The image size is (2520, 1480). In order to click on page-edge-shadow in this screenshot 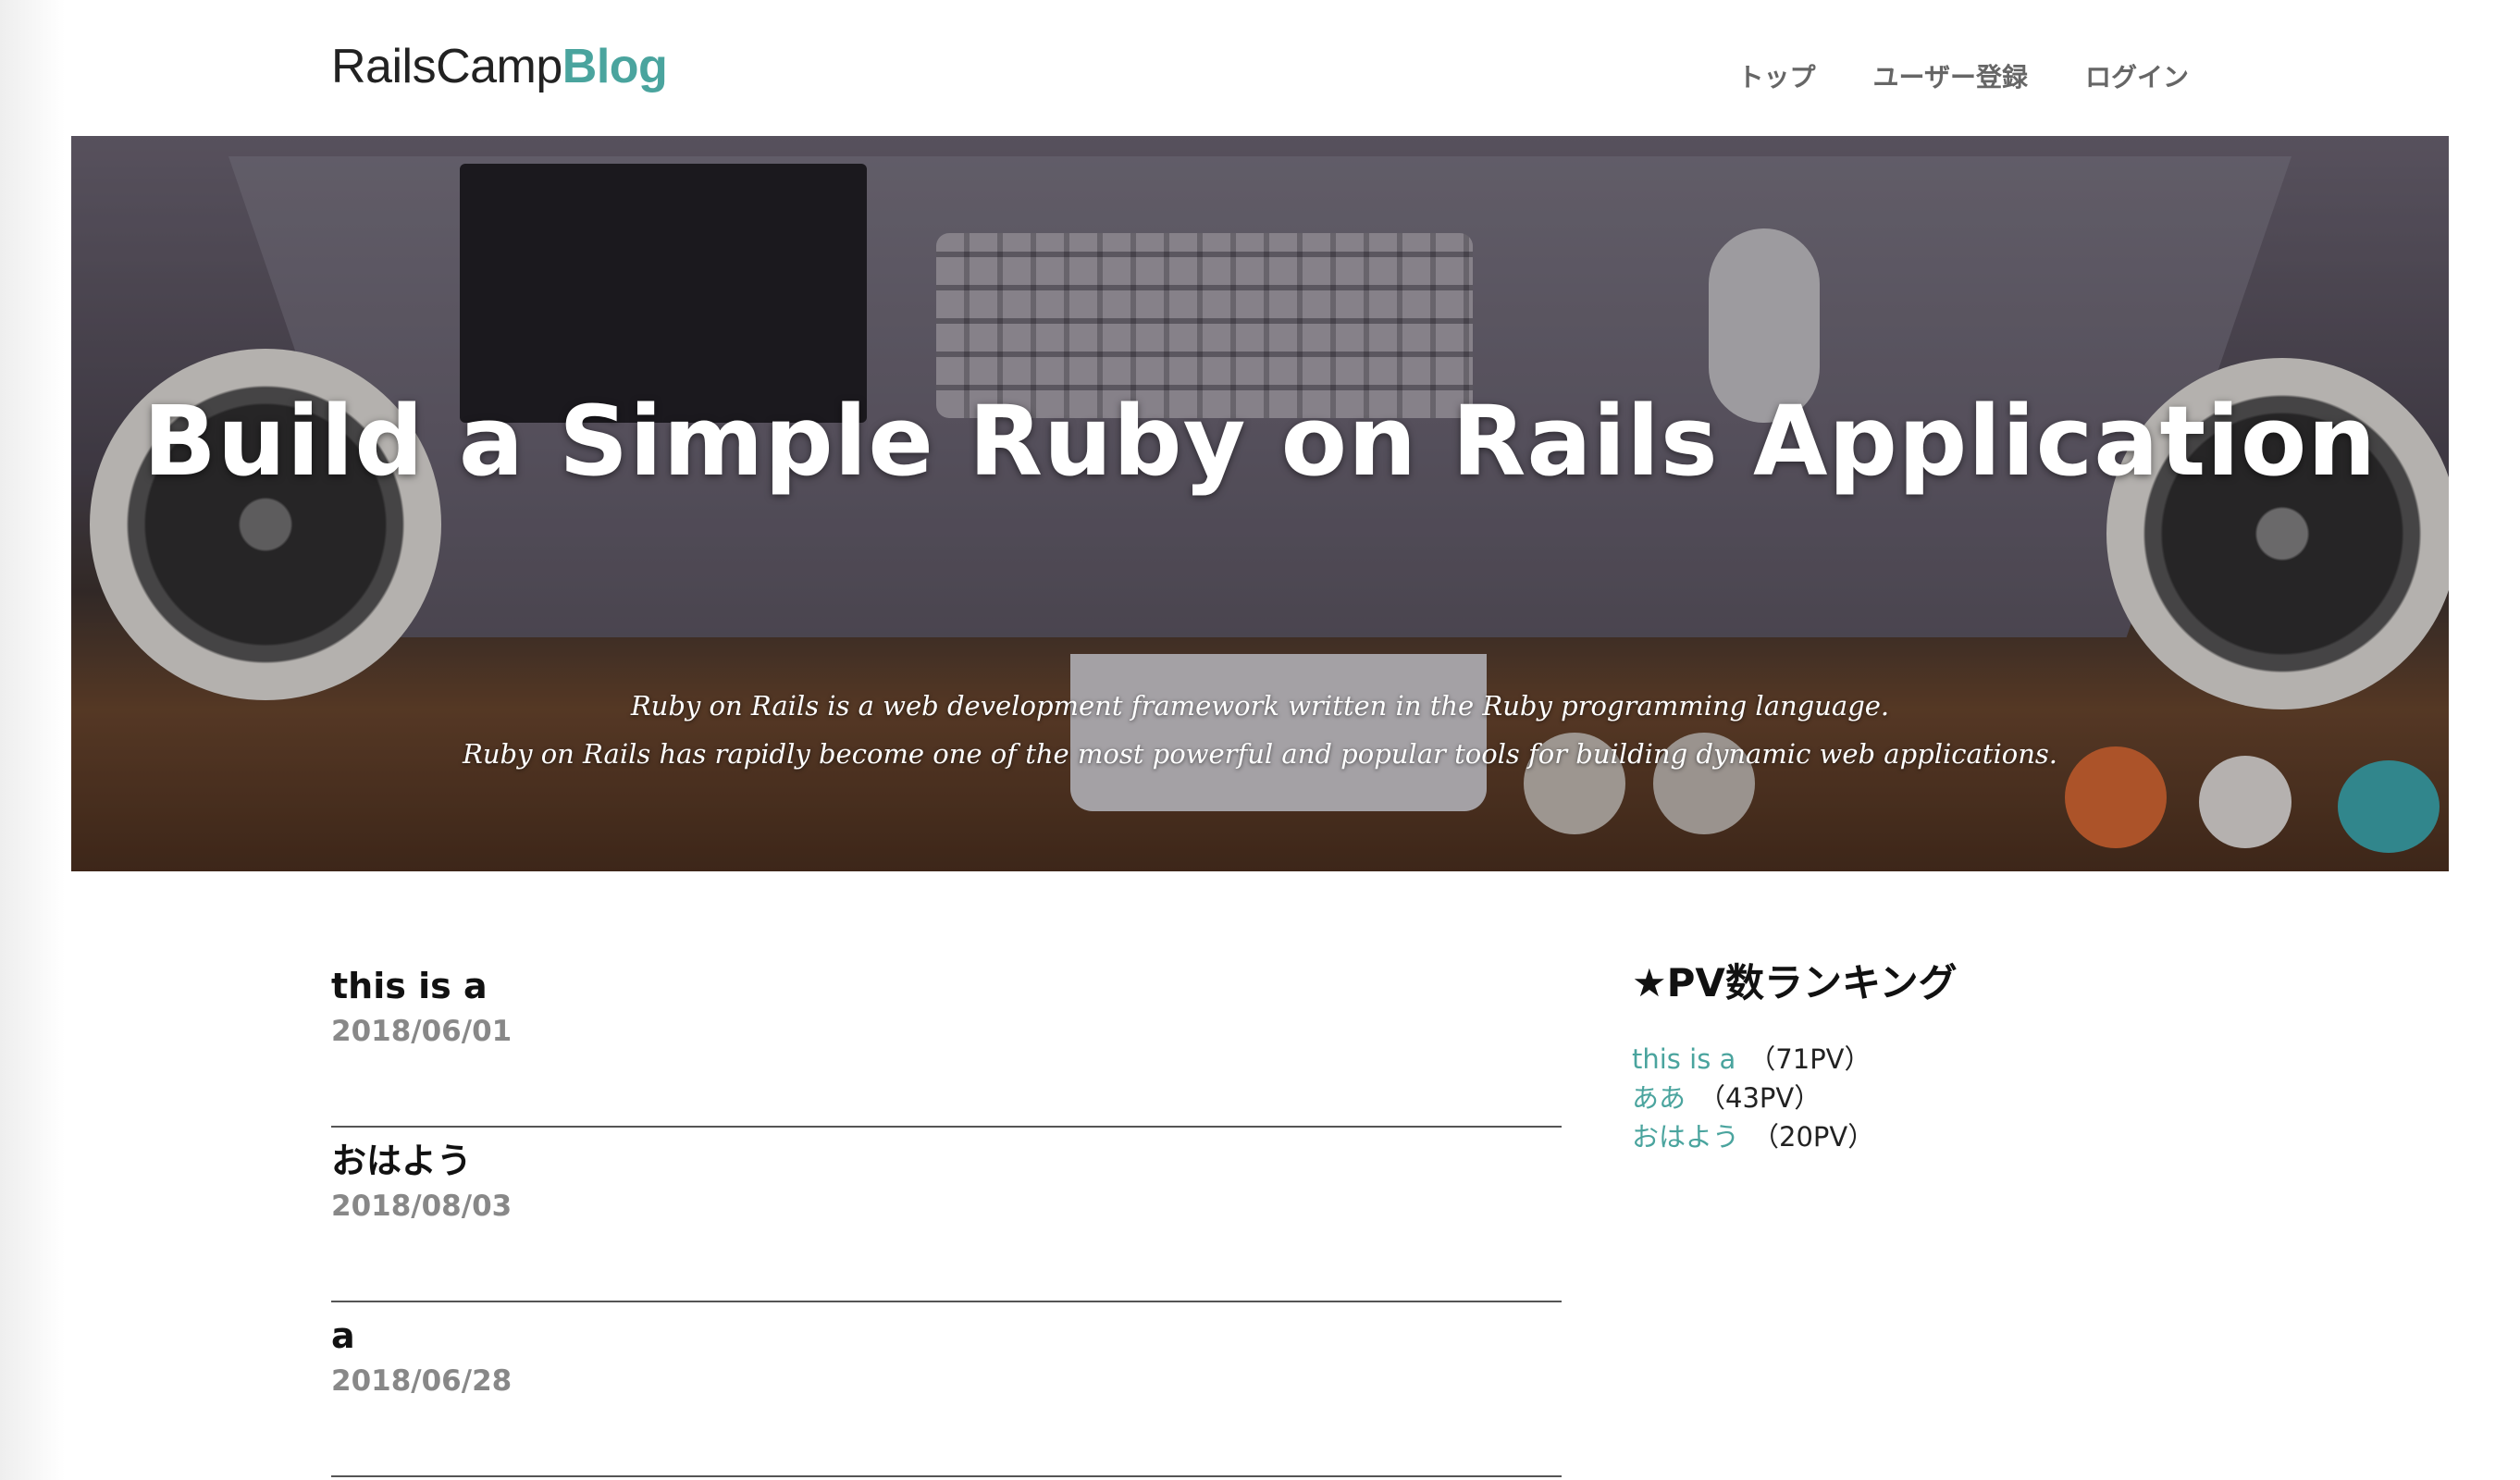, I will do `click(32, 740)`.